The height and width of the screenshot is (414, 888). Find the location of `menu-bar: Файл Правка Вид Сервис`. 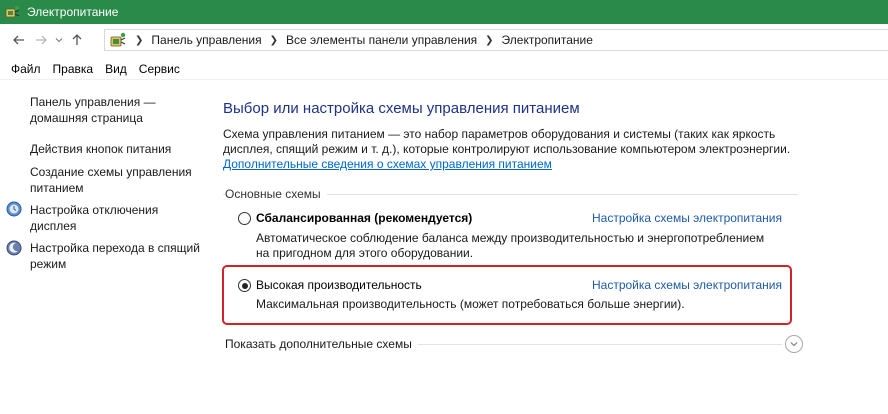

menu-bar: Файл Правка Вид Сервис is located at coordinates (444, 69).